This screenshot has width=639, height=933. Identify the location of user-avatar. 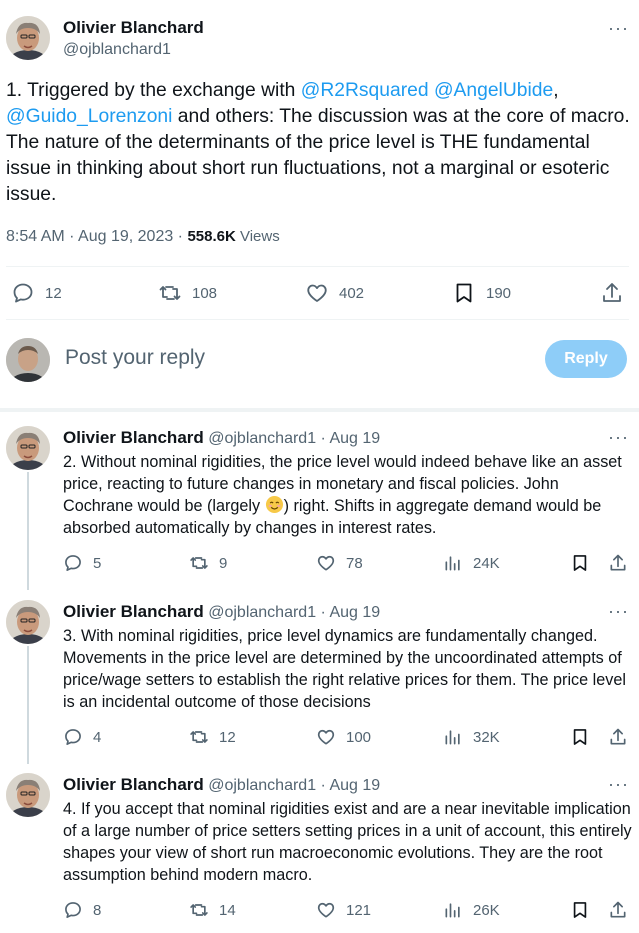
(28, 360).